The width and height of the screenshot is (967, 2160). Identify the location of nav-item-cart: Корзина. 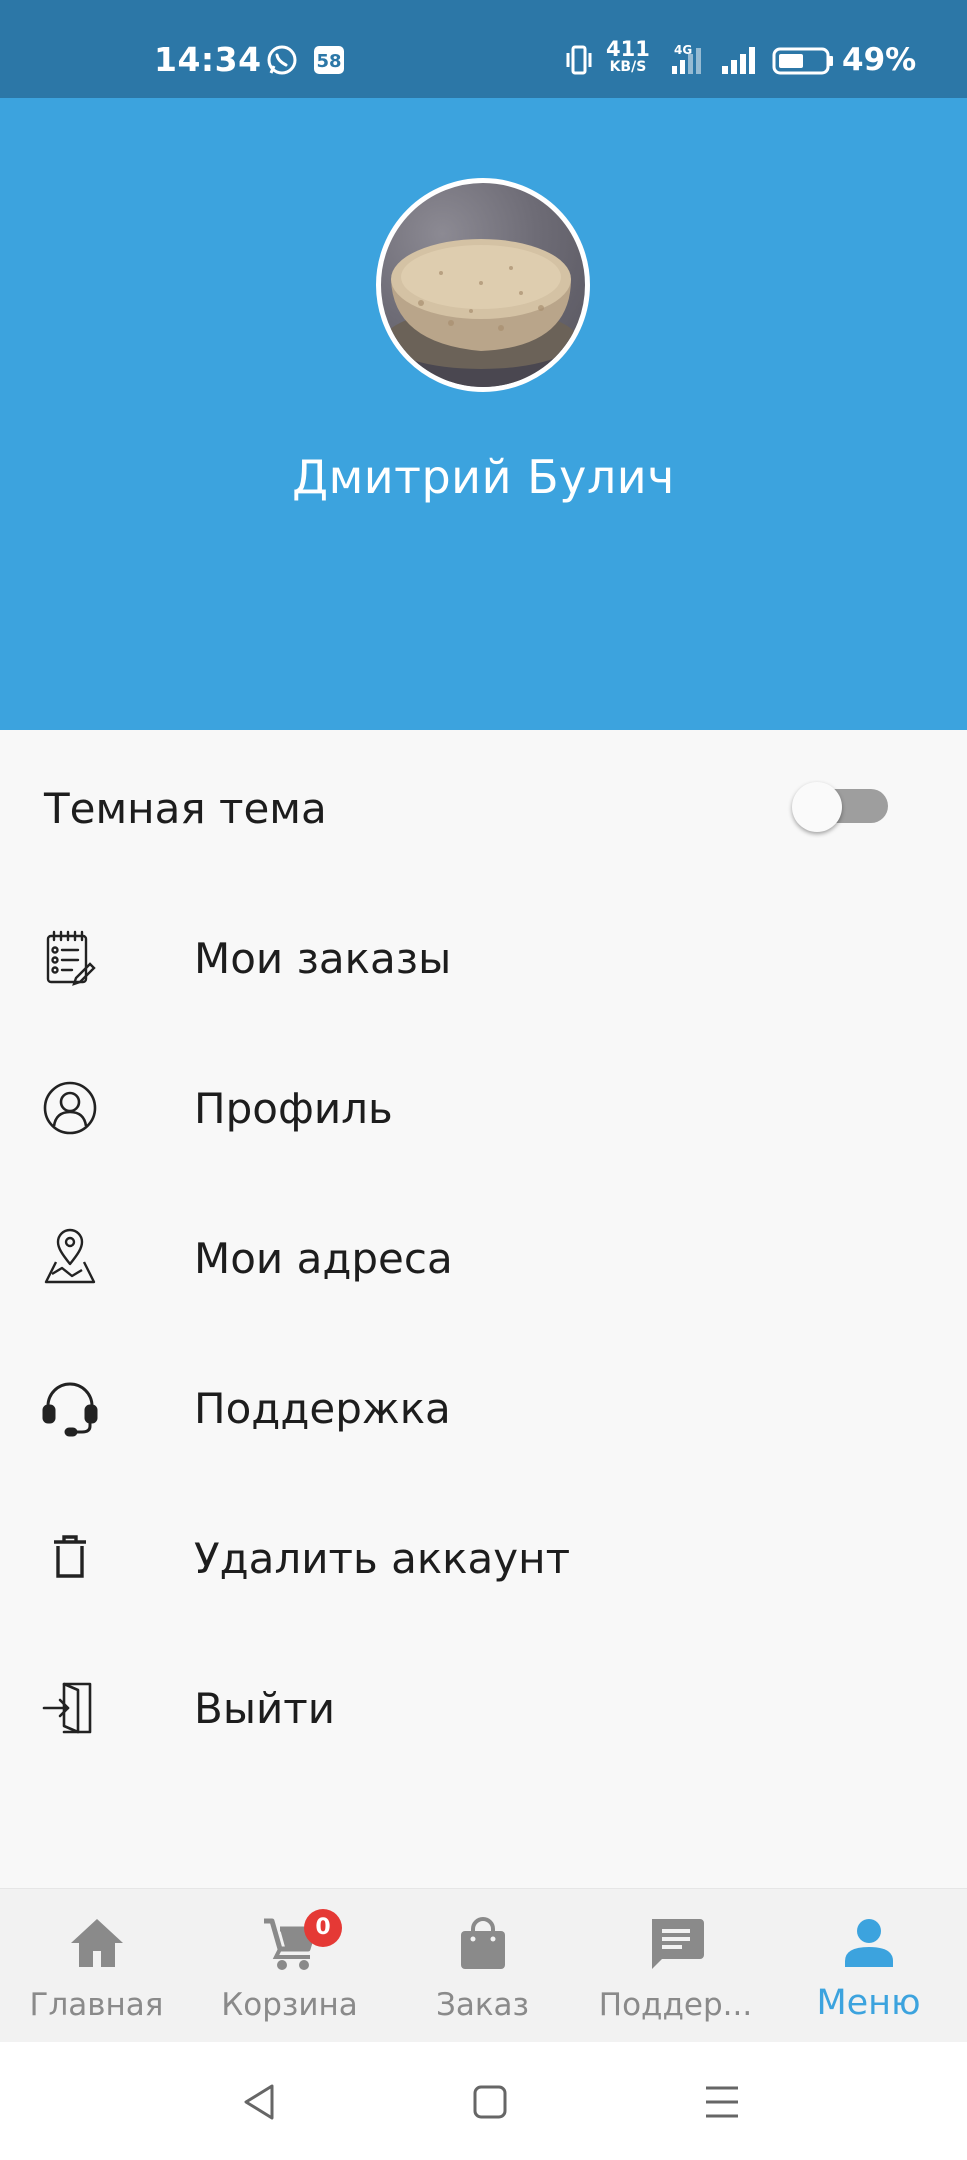
(289, 1966).